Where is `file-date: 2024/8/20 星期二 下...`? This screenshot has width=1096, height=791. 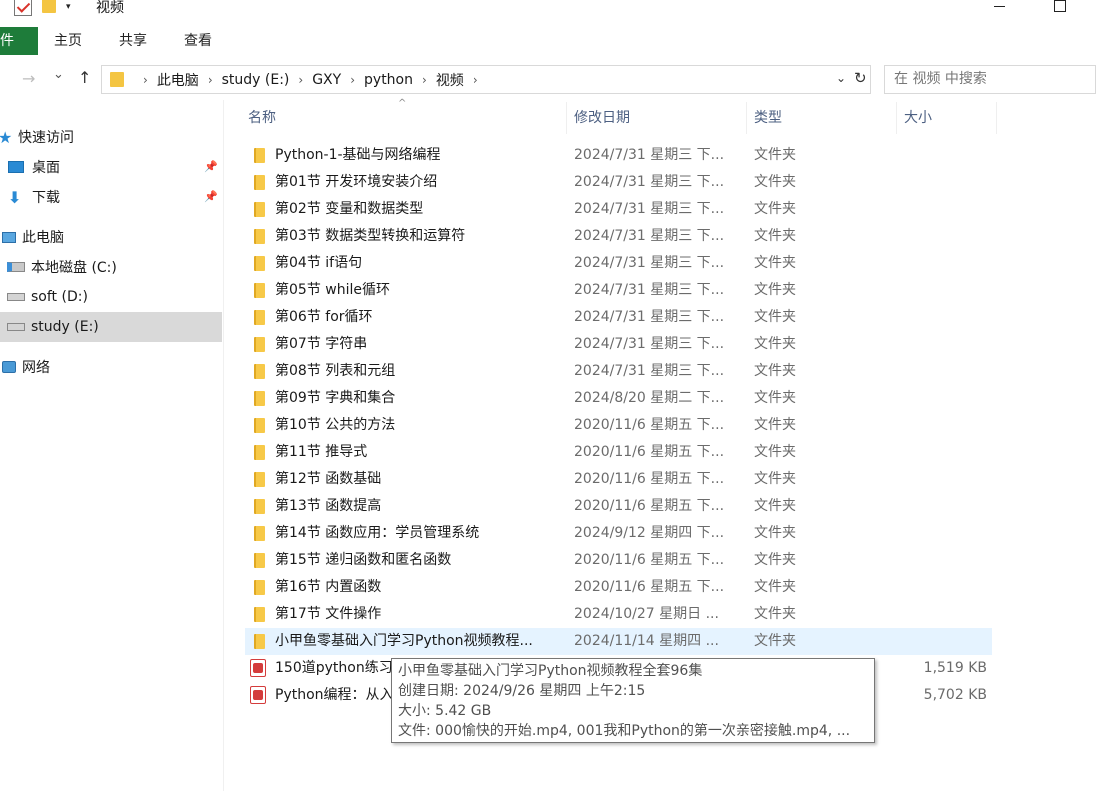
file-date: 2024/8/20 星期二 下... is located at coordinates (649, 398).